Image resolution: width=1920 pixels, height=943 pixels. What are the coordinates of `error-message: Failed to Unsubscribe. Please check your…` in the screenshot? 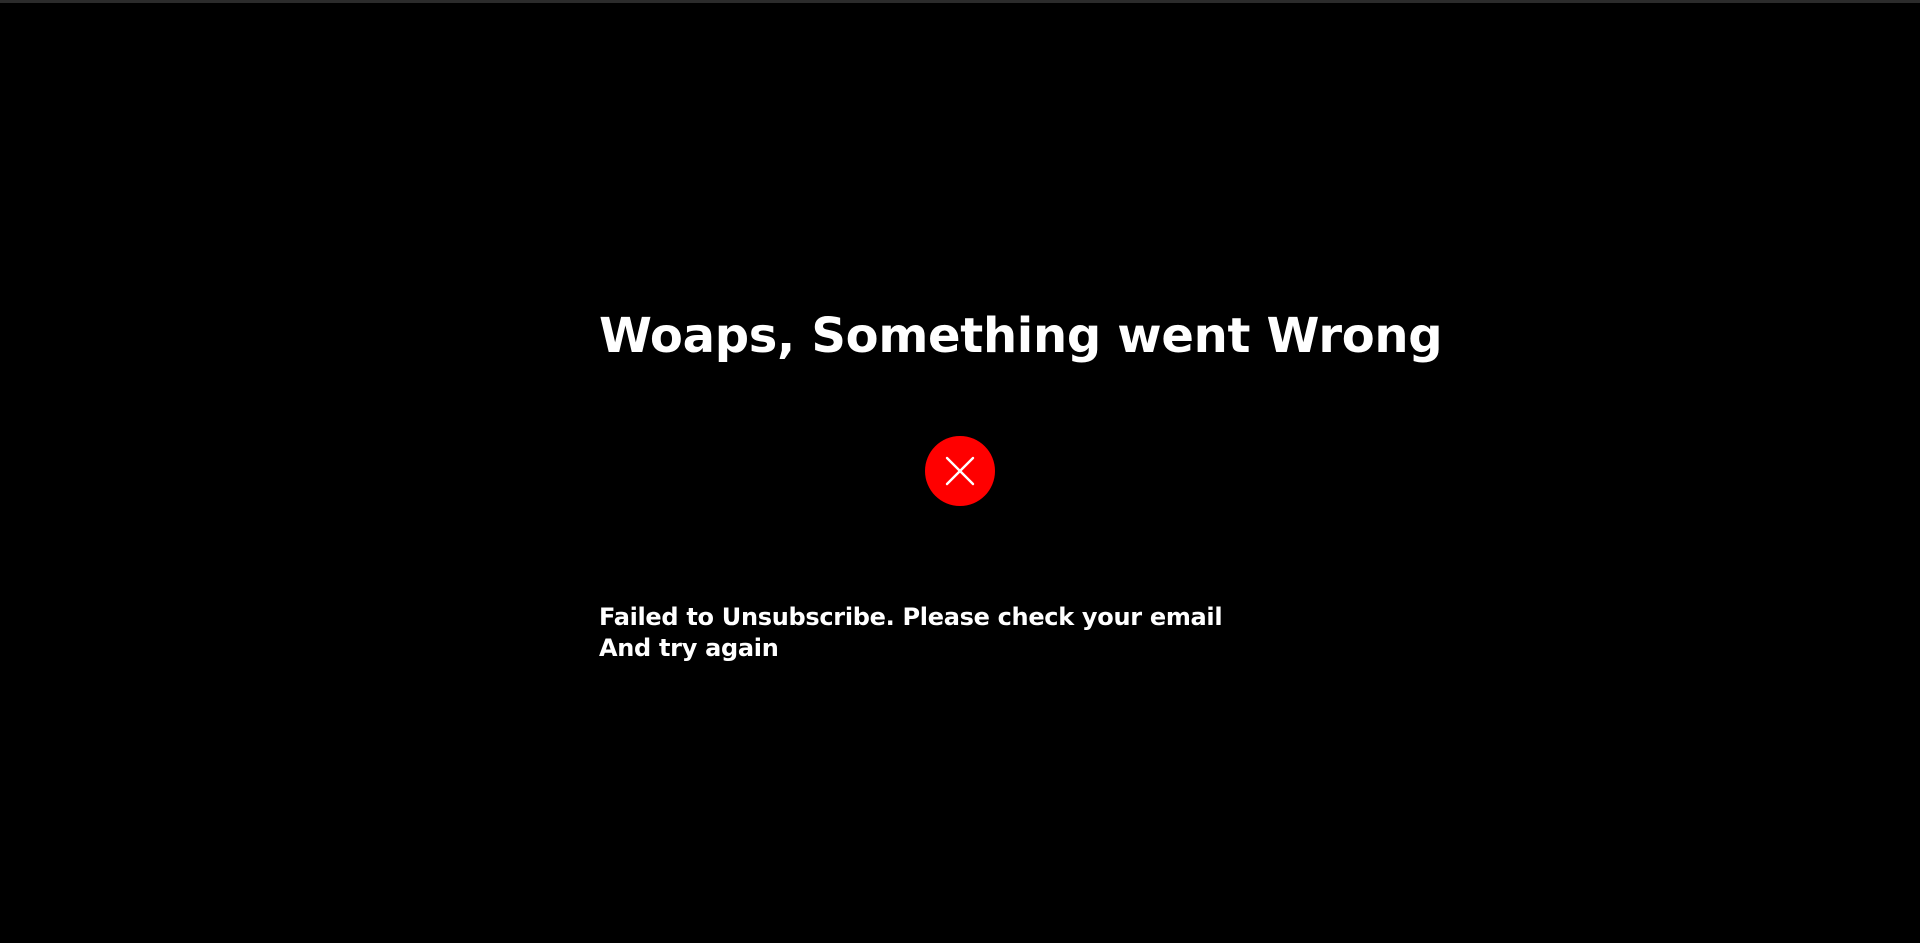 It's located at (979, 633).